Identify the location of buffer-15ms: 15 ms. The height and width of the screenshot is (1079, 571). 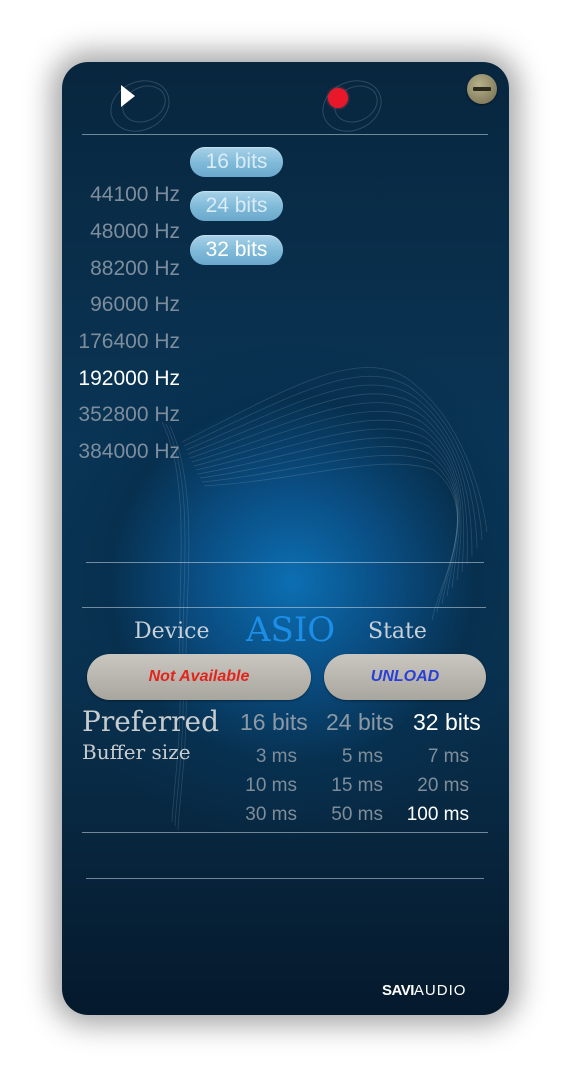
(348, 786).